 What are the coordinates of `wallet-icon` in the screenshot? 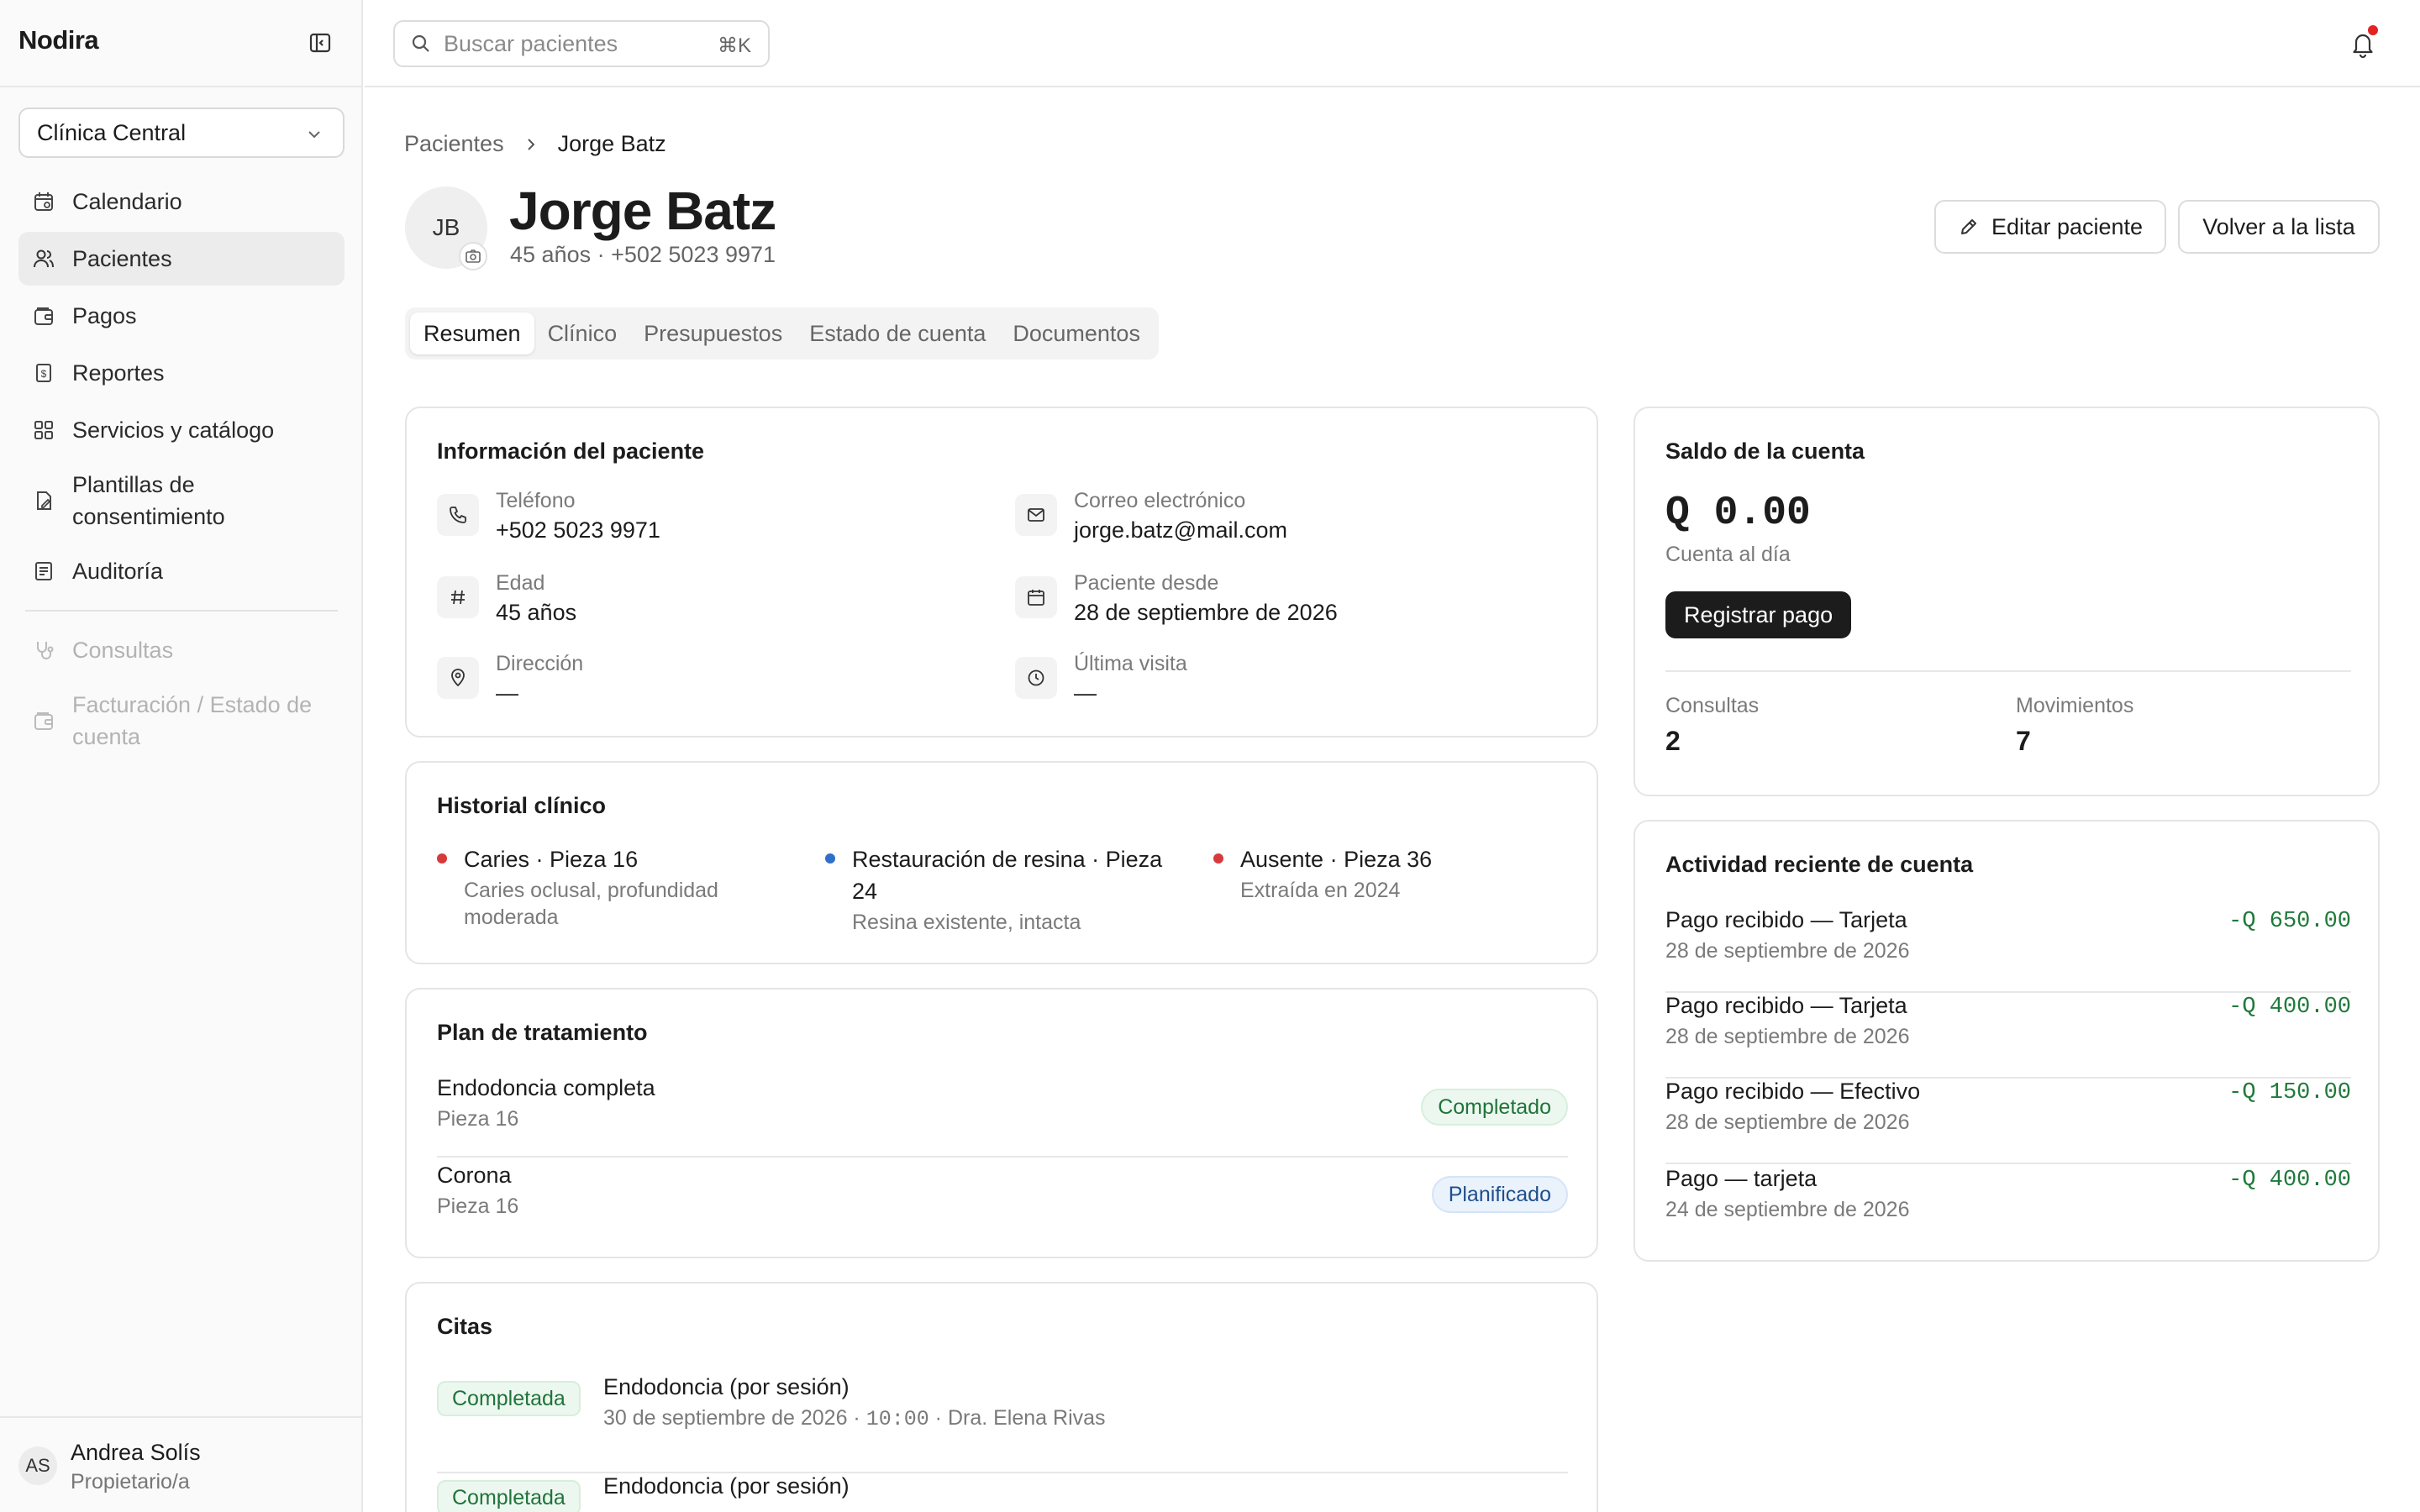 It's located at (43, 316).